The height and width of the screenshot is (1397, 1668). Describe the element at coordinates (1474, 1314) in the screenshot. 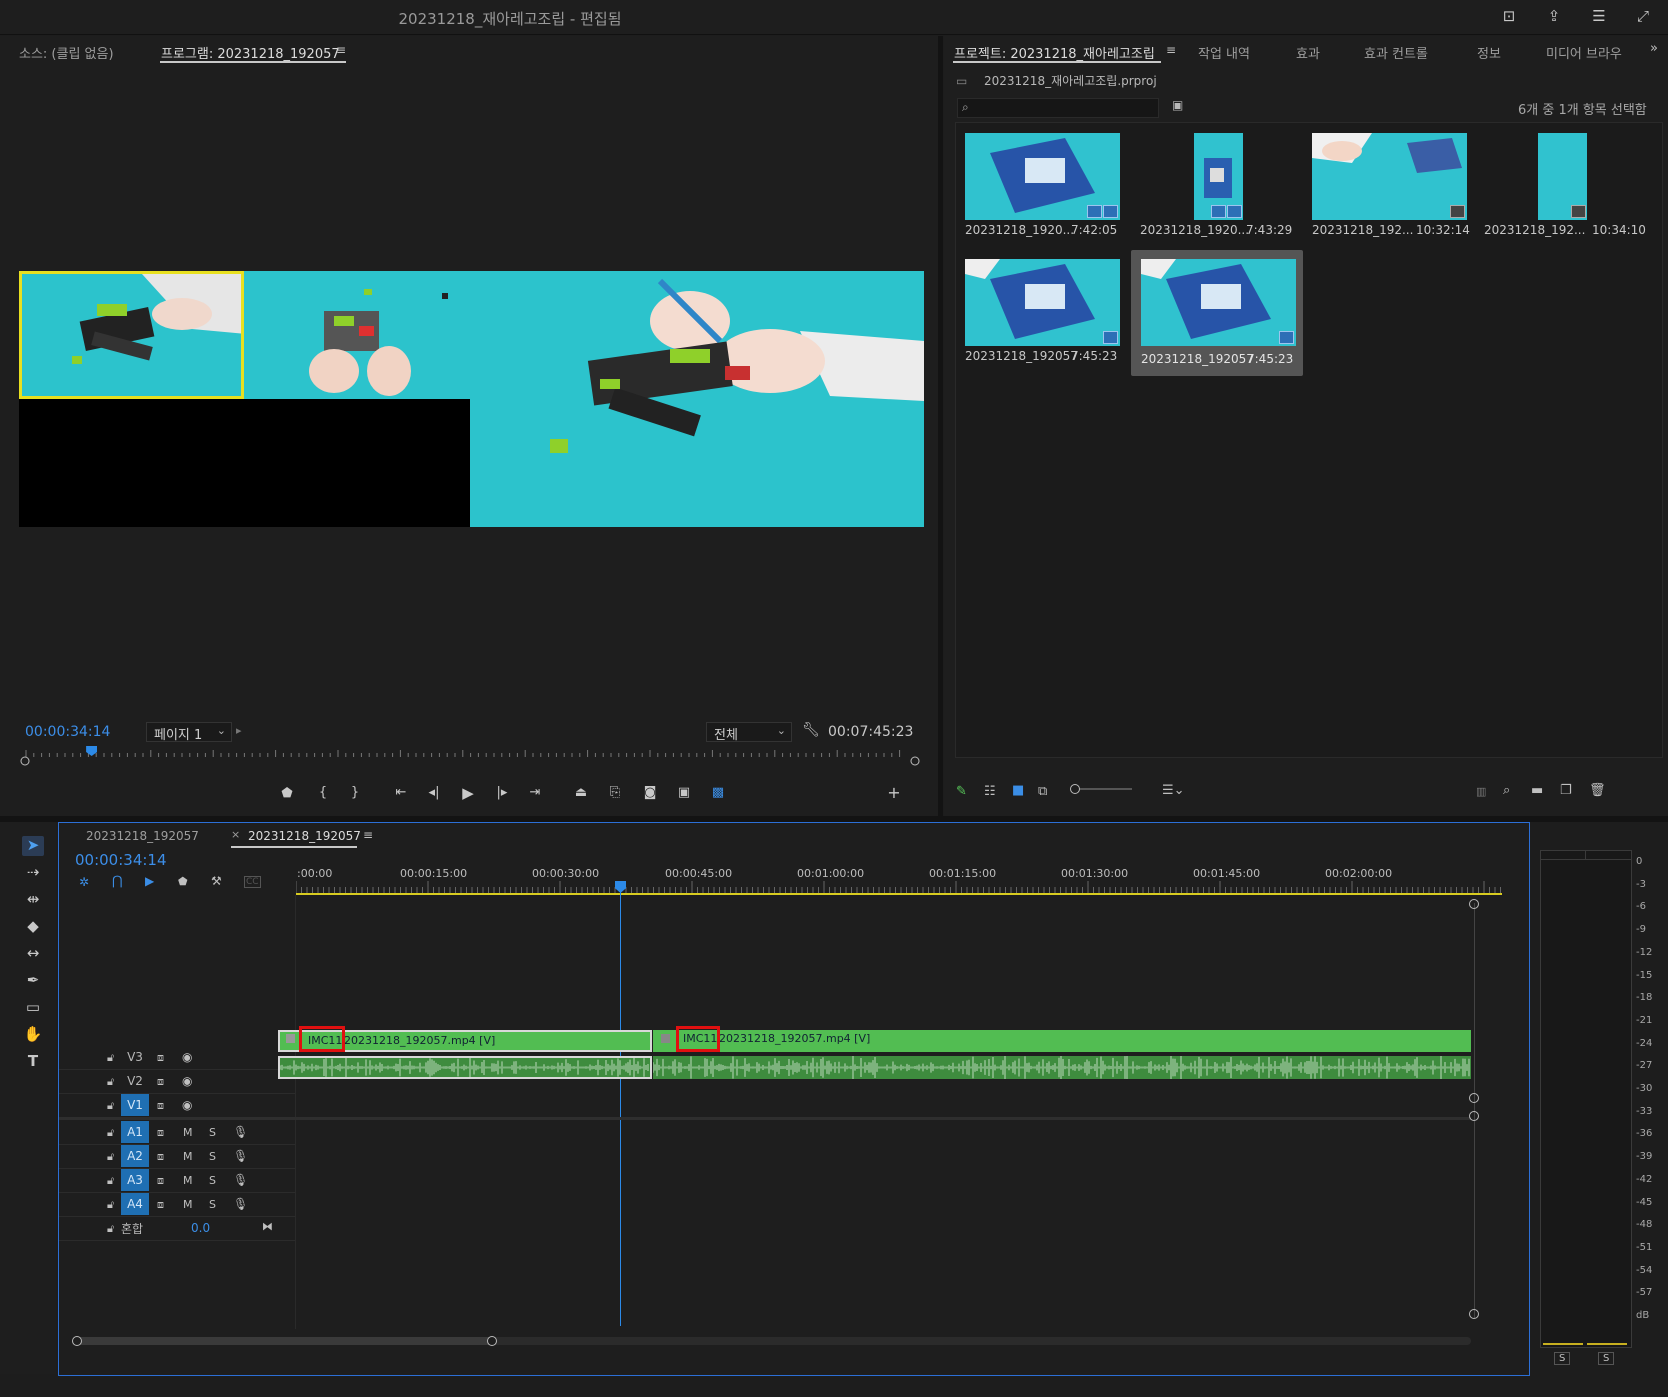

I see `scroll-handle-bottom` at that location.